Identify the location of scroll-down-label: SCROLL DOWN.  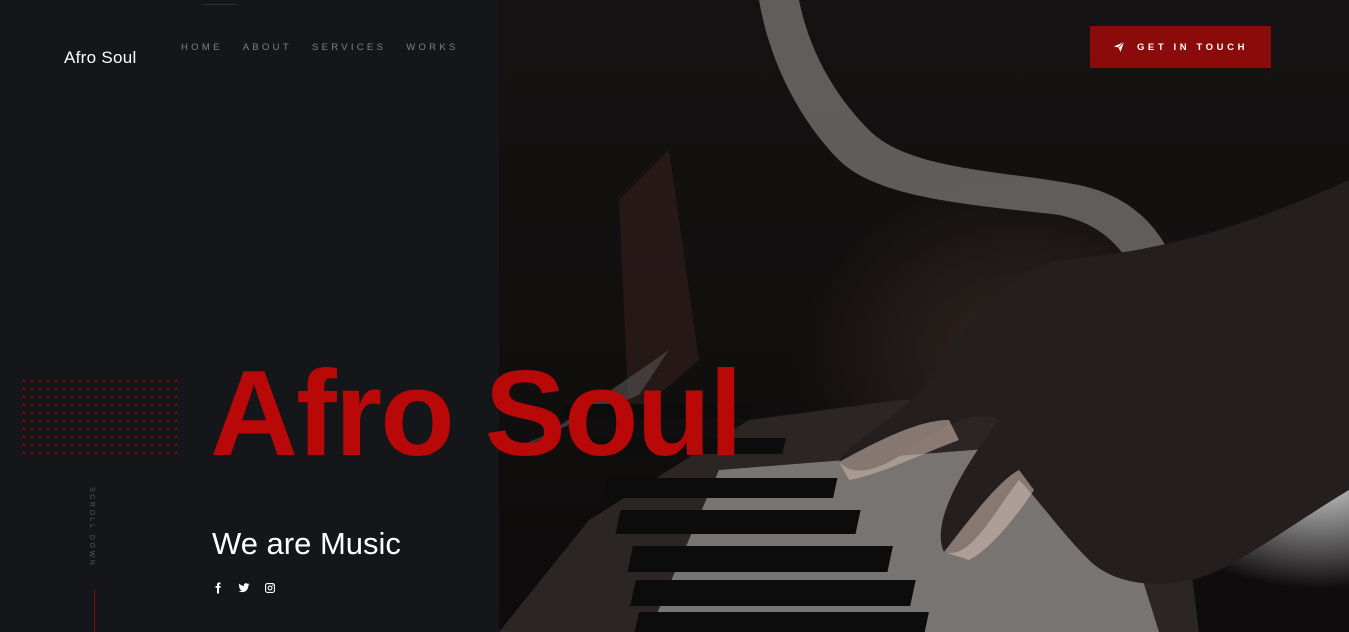
(91, 527).